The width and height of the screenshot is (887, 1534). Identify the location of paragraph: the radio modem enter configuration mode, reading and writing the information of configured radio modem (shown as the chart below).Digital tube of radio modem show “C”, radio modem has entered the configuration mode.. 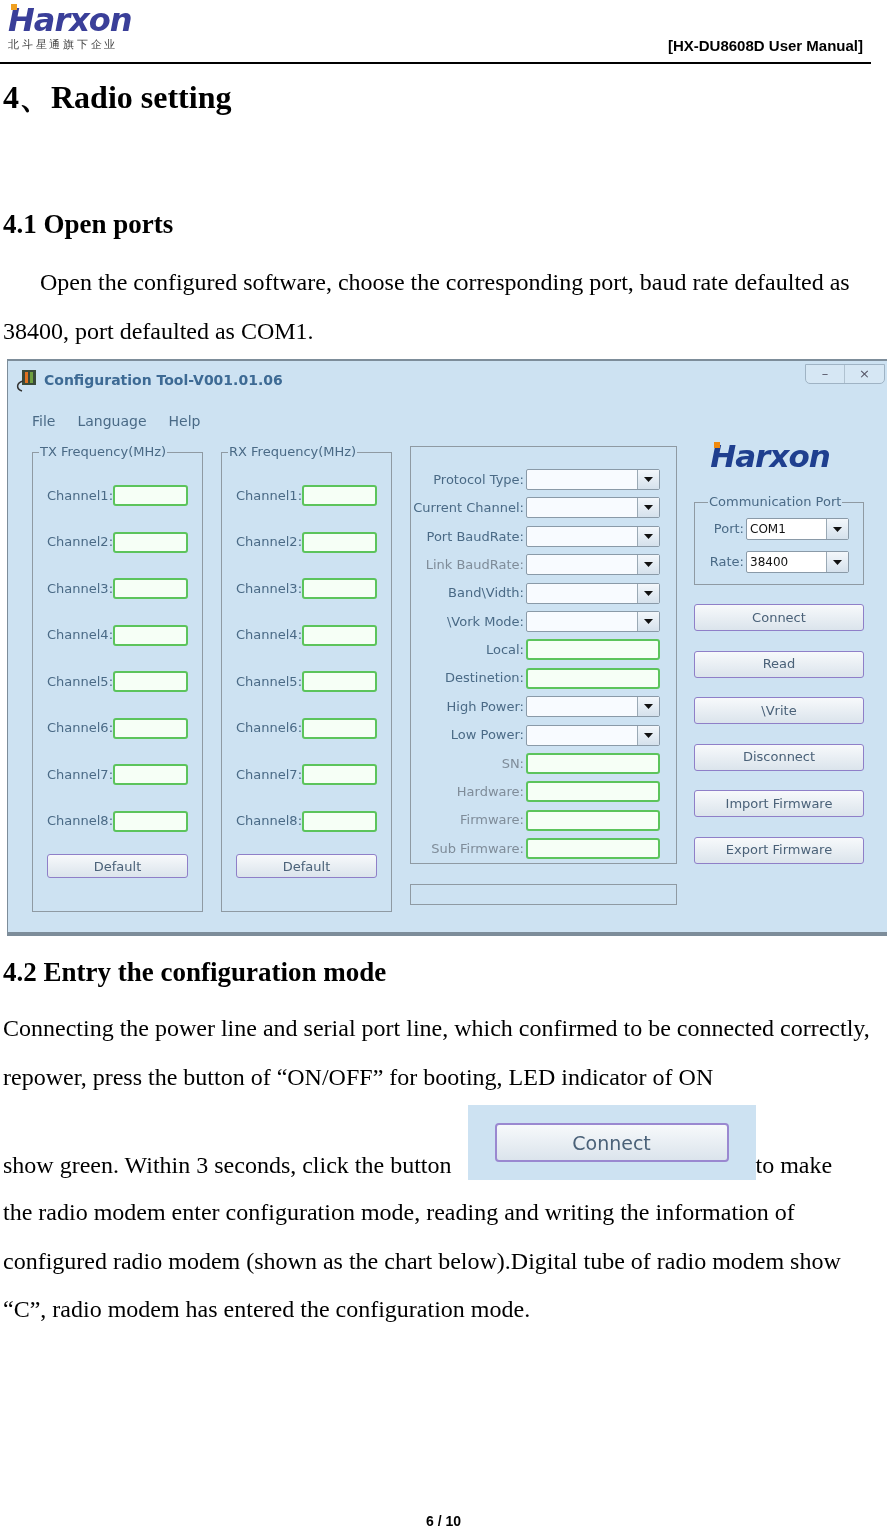
(422, 1261).